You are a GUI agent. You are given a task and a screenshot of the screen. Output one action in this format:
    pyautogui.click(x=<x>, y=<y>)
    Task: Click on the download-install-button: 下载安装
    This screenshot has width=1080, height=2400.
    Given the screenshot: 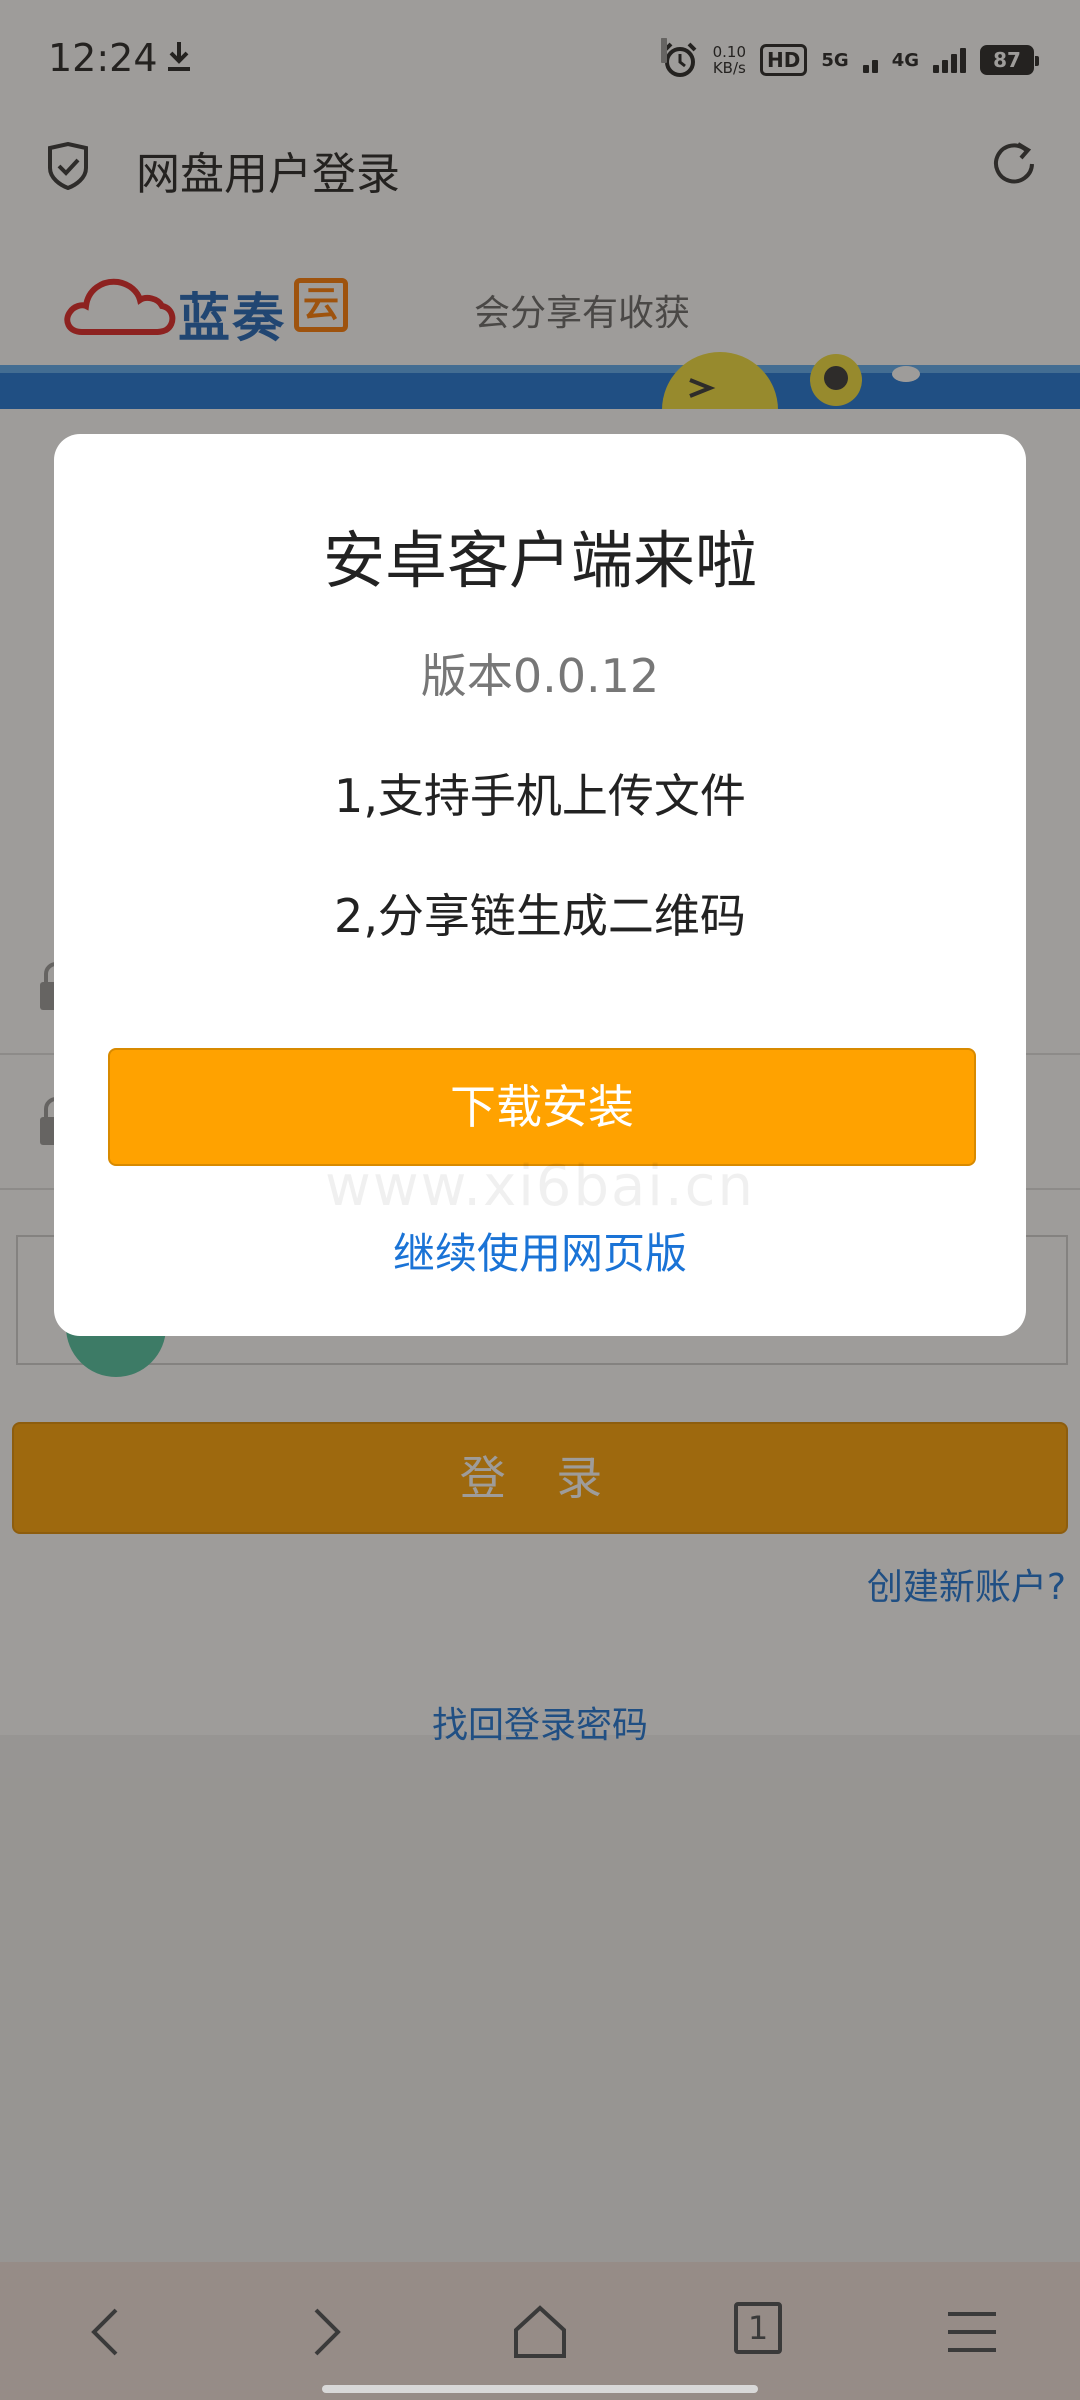 What is the action you would take?
    pyautogui.click(x=542, y=1107)
    